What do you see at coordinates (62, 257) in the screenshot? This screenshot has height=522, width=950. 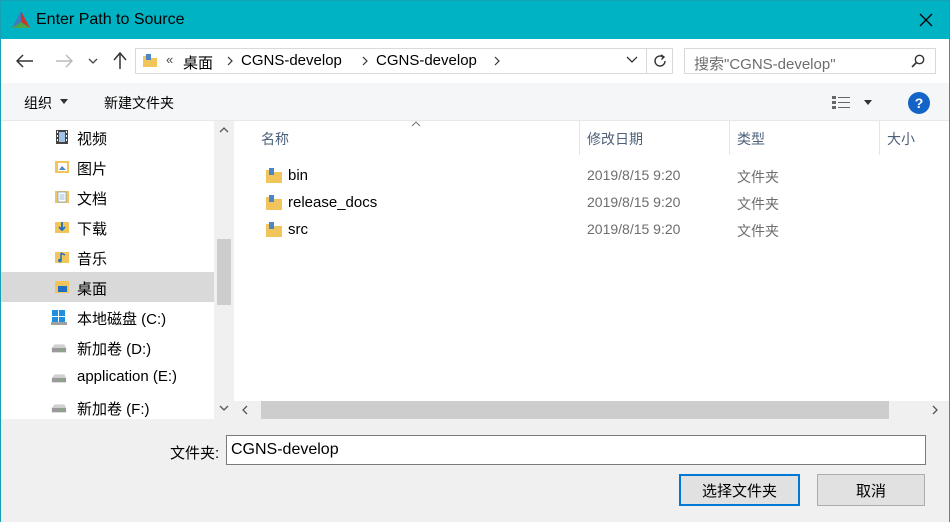 I see `music-folder-icon` at bounding box center [62, 257].